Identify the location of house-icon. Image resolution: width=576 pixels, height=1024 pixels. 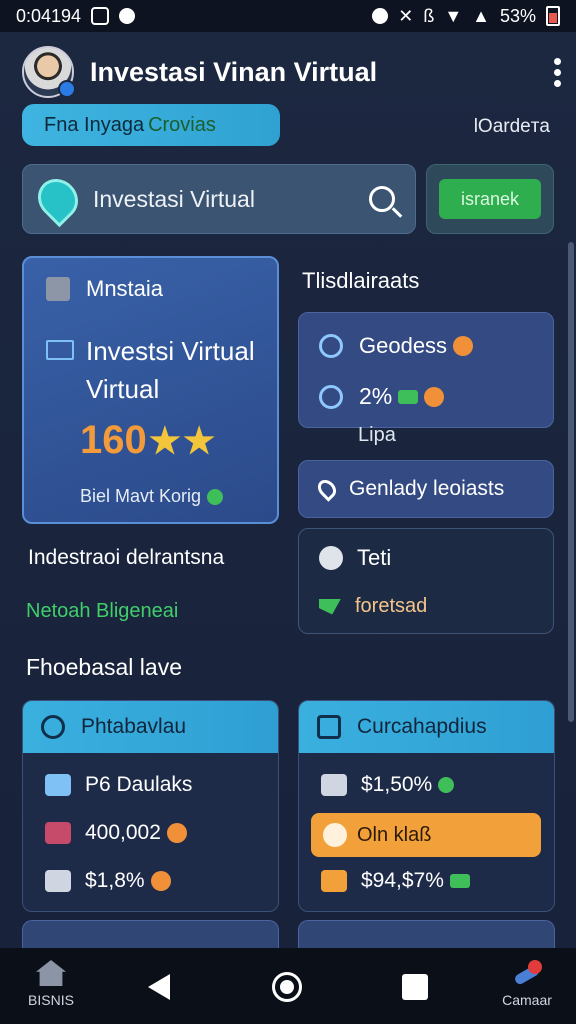
(51, 973).